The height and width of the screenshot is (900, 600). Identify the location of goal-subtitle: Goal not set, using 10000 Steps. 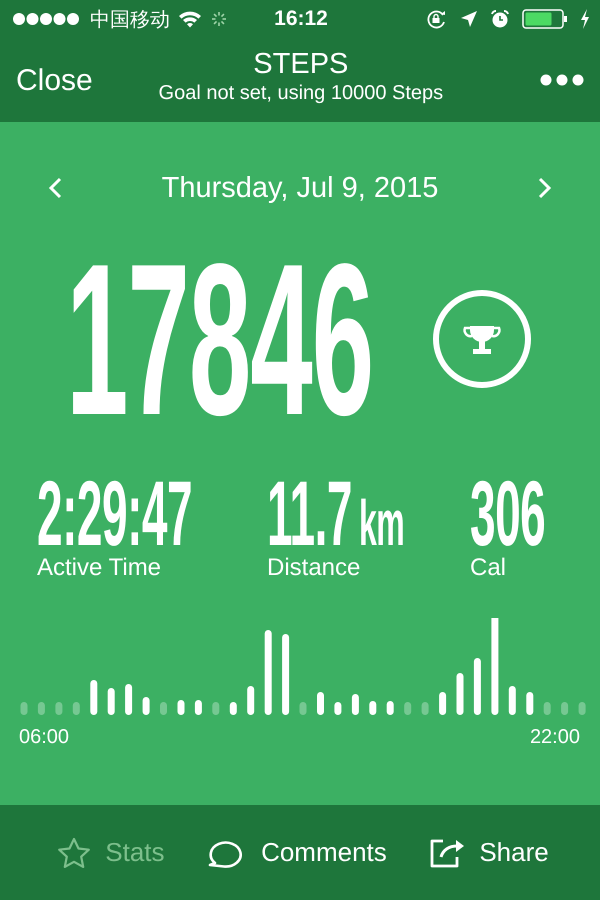
(301, 93).